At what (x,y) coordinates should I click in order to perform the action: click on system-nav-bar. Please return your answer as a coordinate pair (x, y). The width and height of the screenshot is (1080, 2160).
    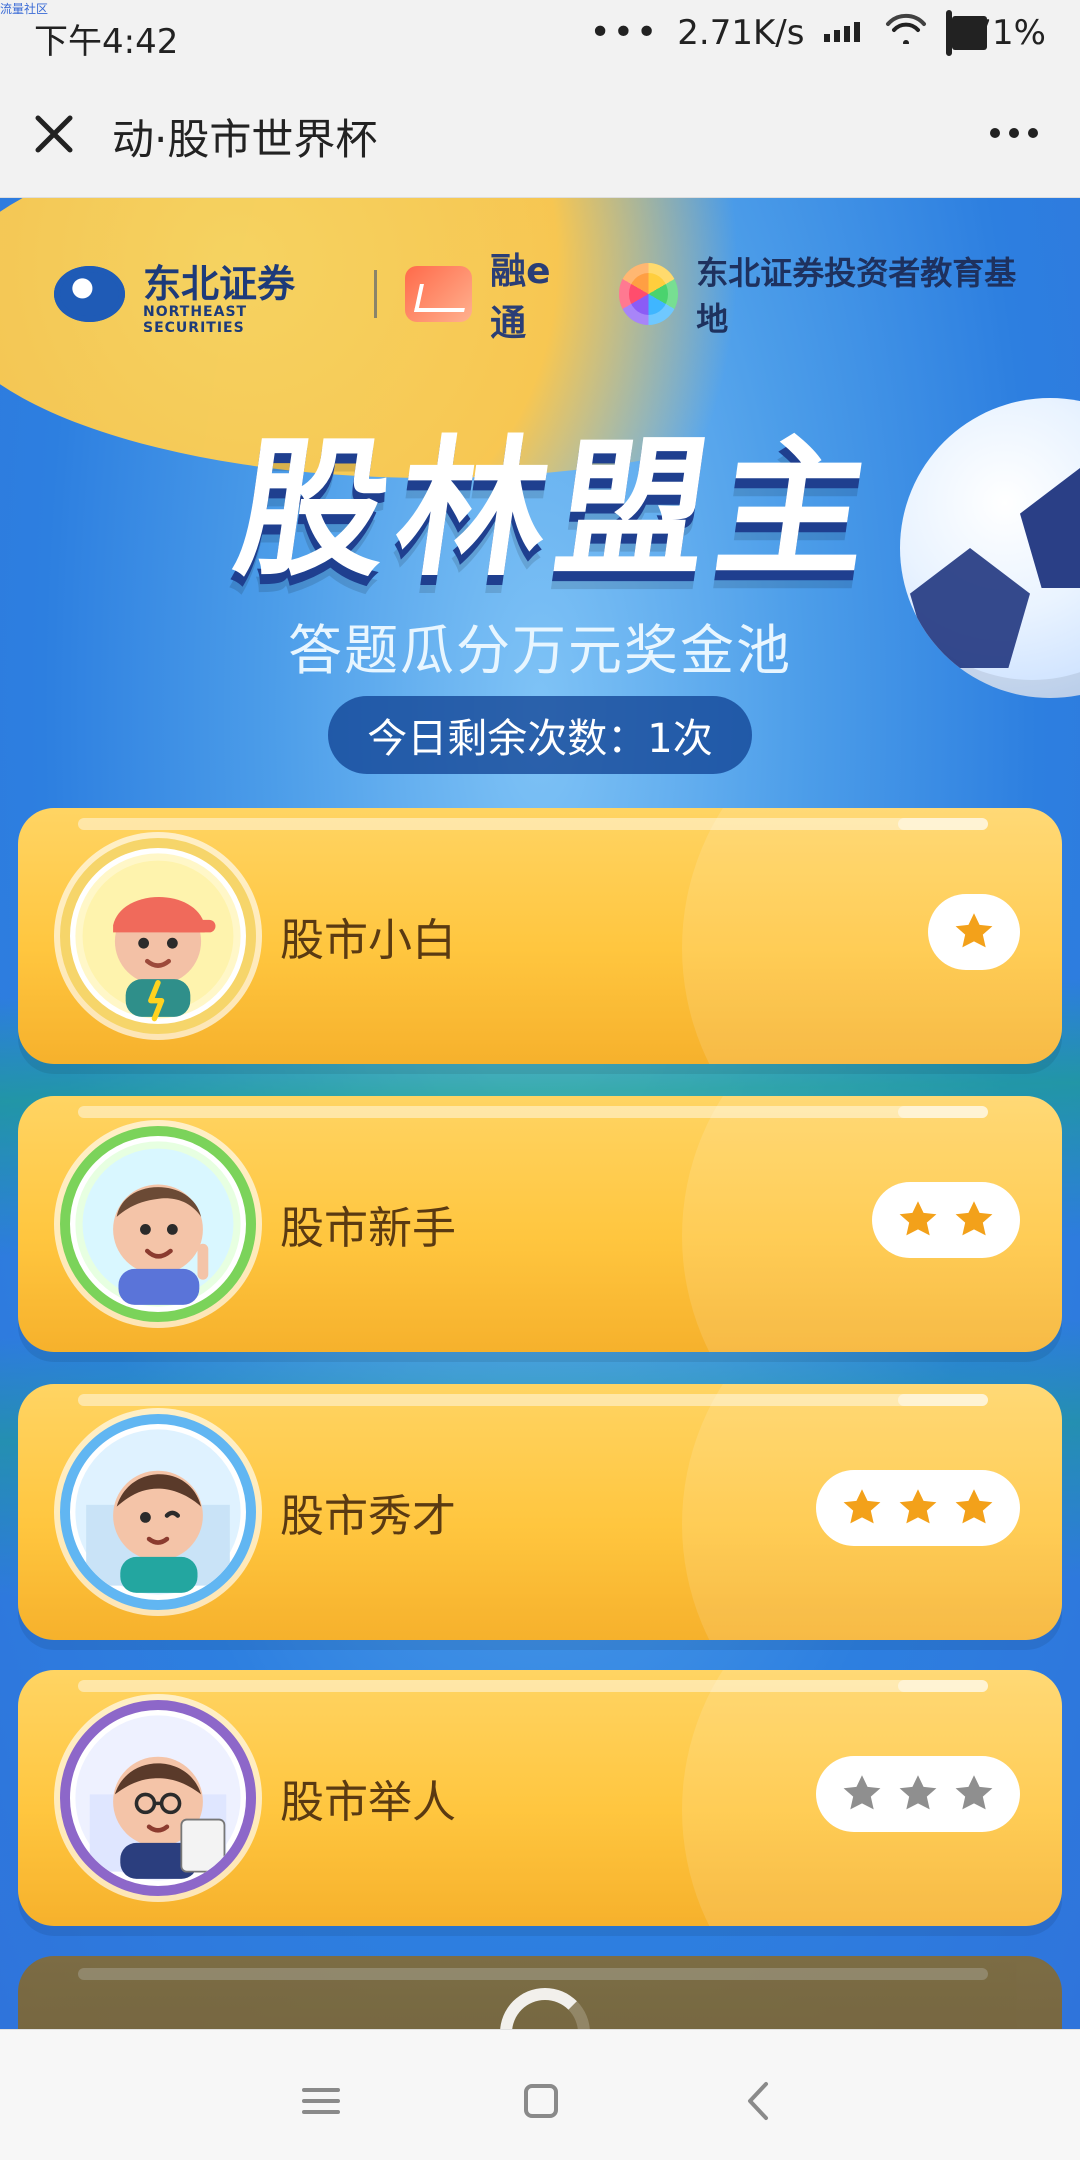
    Looking at the image, I should click on (540, 2094).